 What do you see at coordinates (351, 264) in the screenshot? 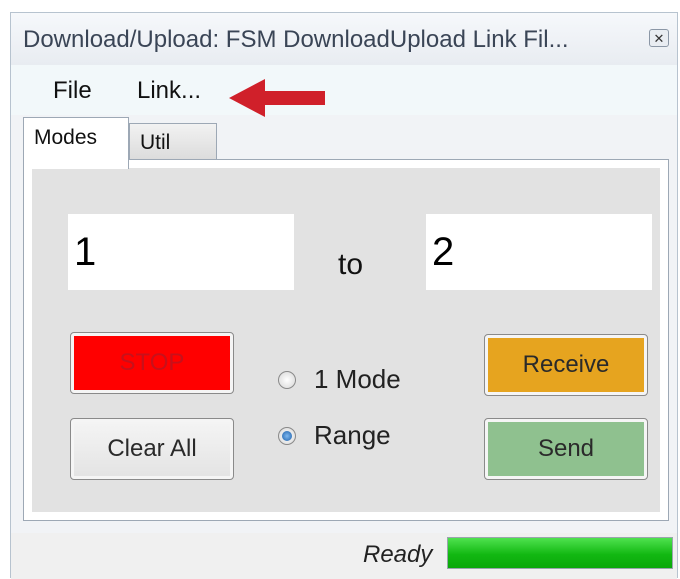
I see `to-label: to` at bounding box center [351, 264].